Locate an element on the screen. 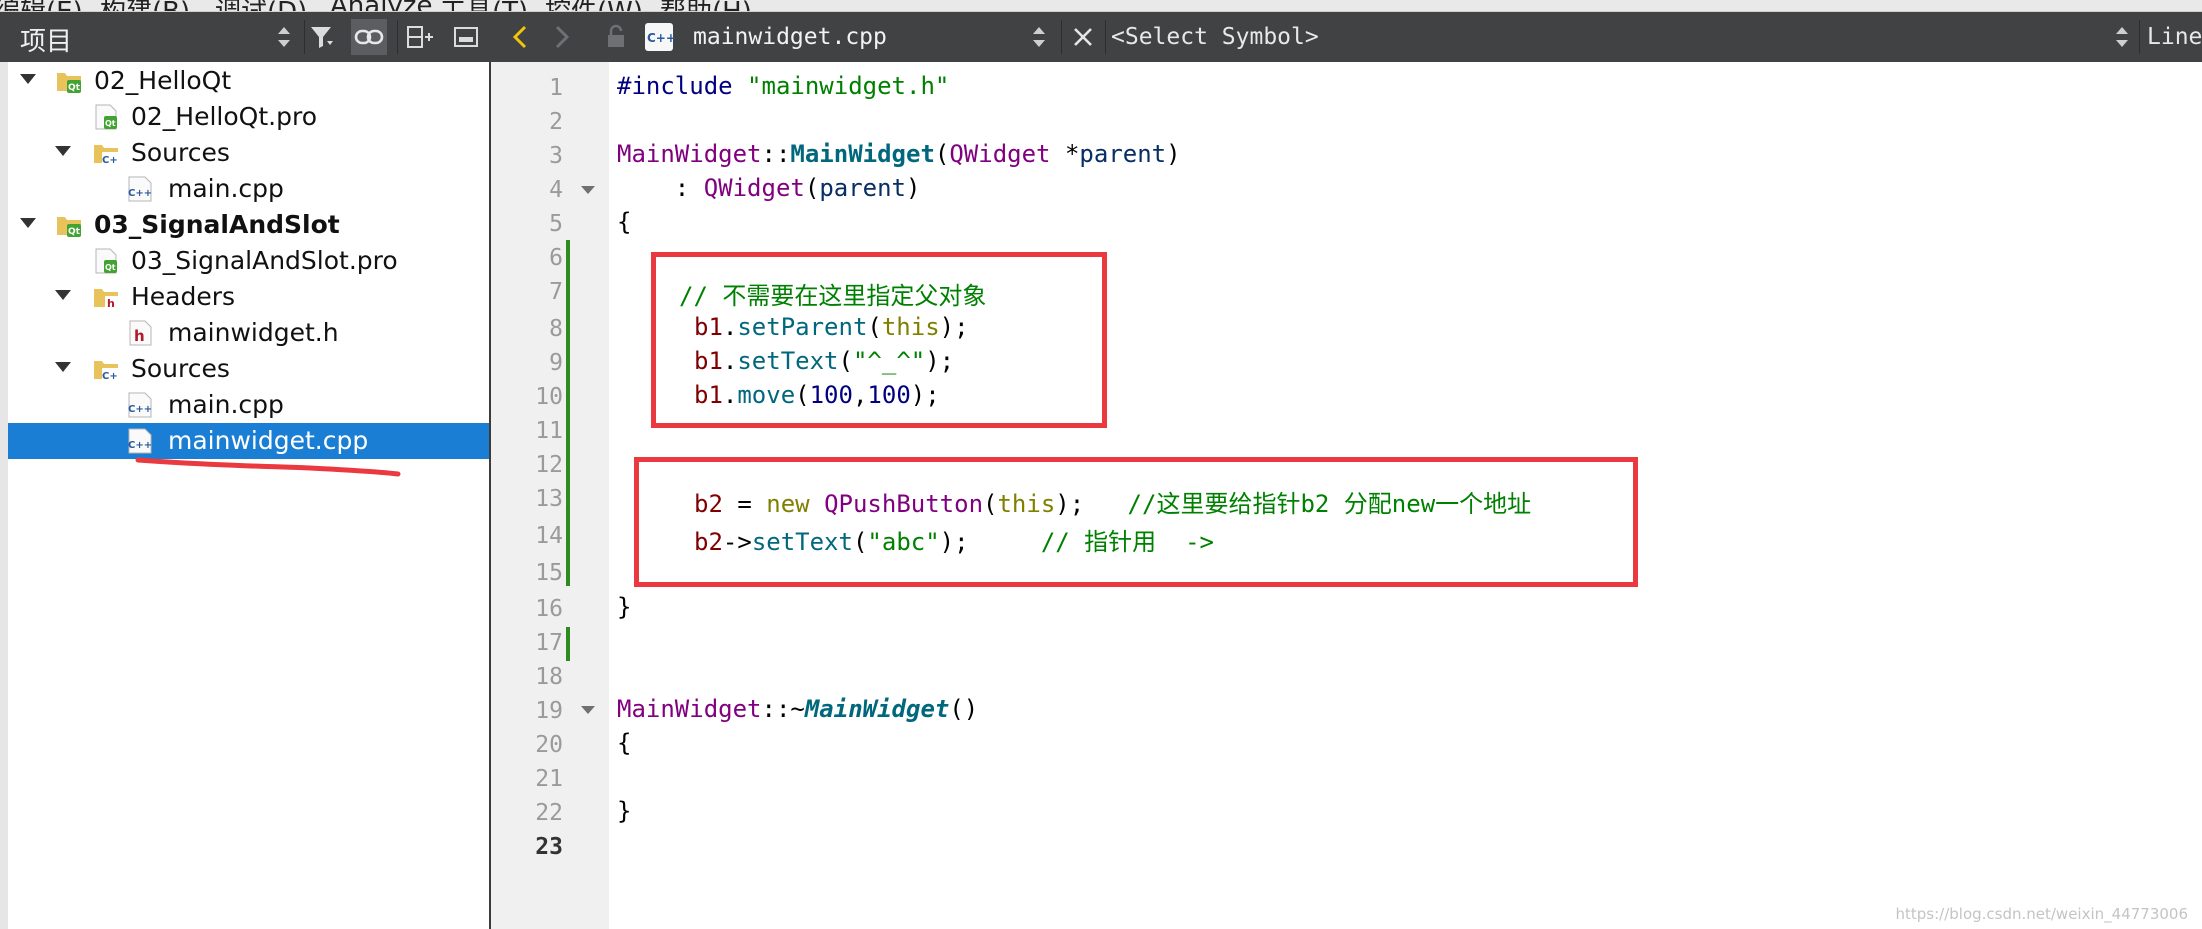  tree-item-main-cpp-2: C++ main.cpp is located at coordinates (248, 405).